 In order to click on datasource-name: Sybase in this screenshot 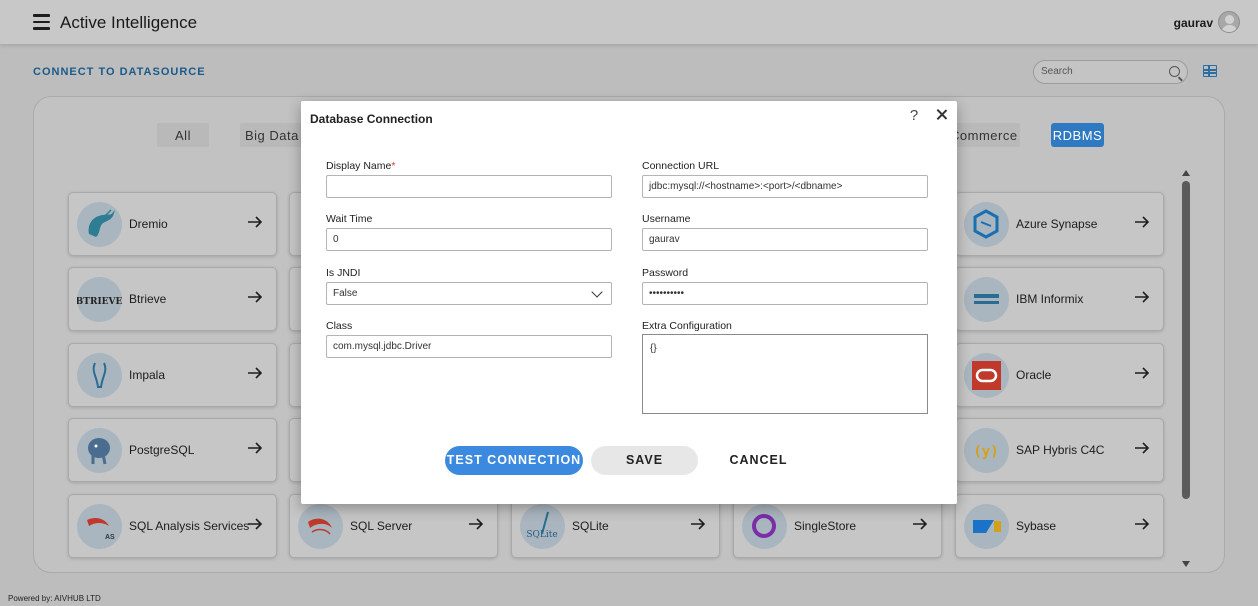, I will do `click(1036, 526)`.